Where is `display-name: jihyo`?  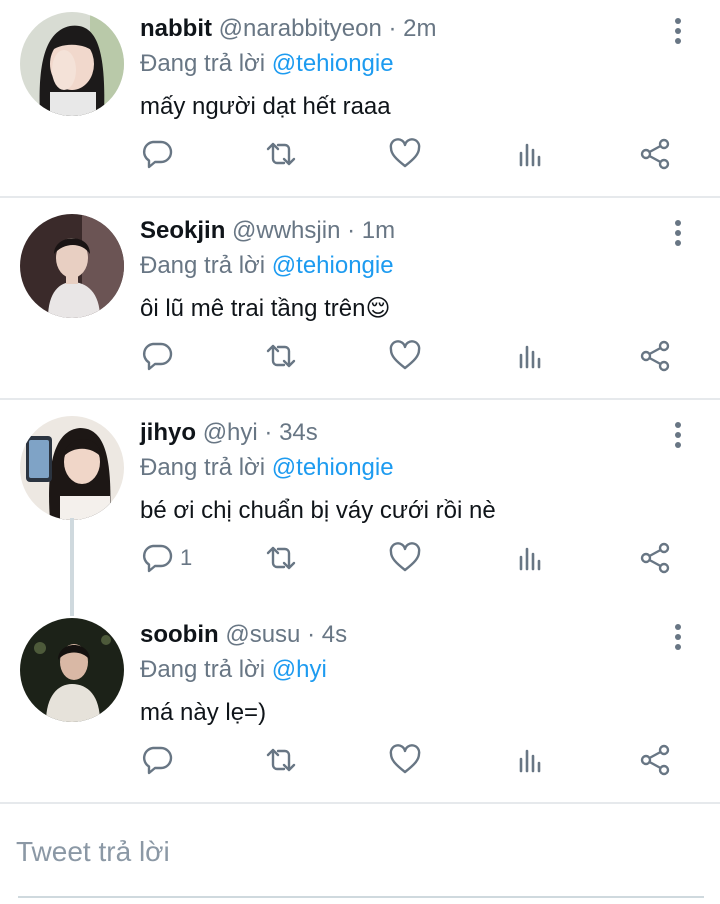 display-name: jihyo is located at coordinates (168, 432).